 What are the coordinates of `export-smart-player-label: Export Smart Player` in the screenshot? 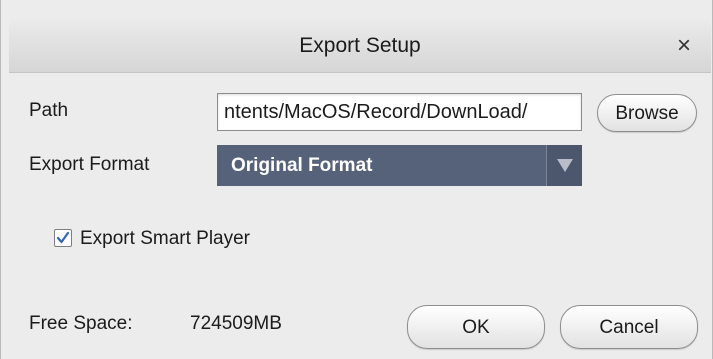 It's located at (165, 238).